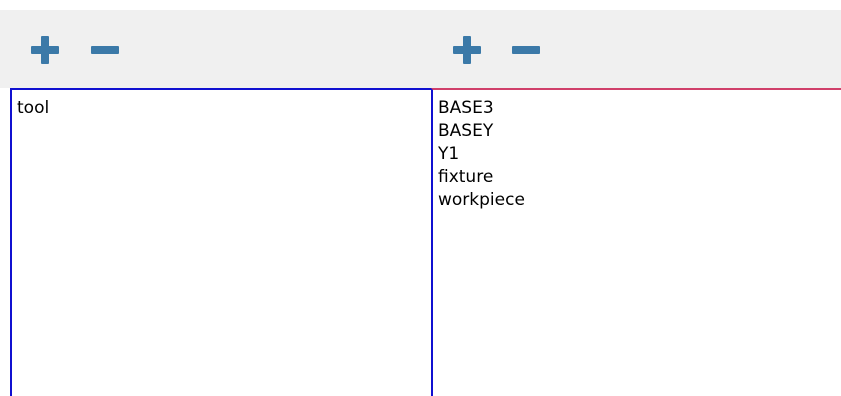 This screenshot has height=396, width=841. I want to click on list-item: BASEY, so click(639, 131).